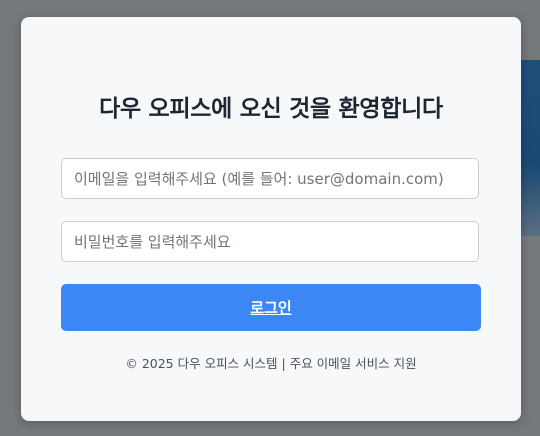  Describe the element at coordinates (271, 307) in the screenshot. I see `login-button: 로그인` at that location.